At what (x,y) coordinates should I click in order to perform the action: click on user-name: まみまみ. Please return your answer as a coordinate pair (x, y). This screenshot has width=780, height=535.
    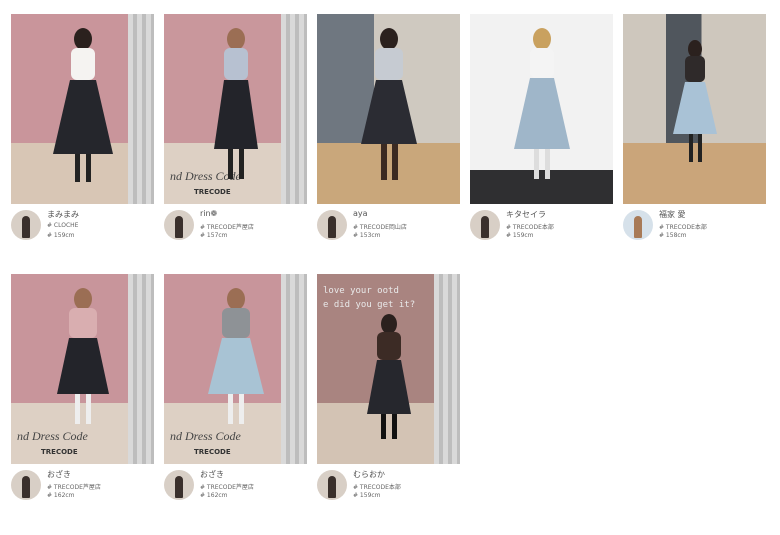
    Looking at the image, I should click on (63, 214).